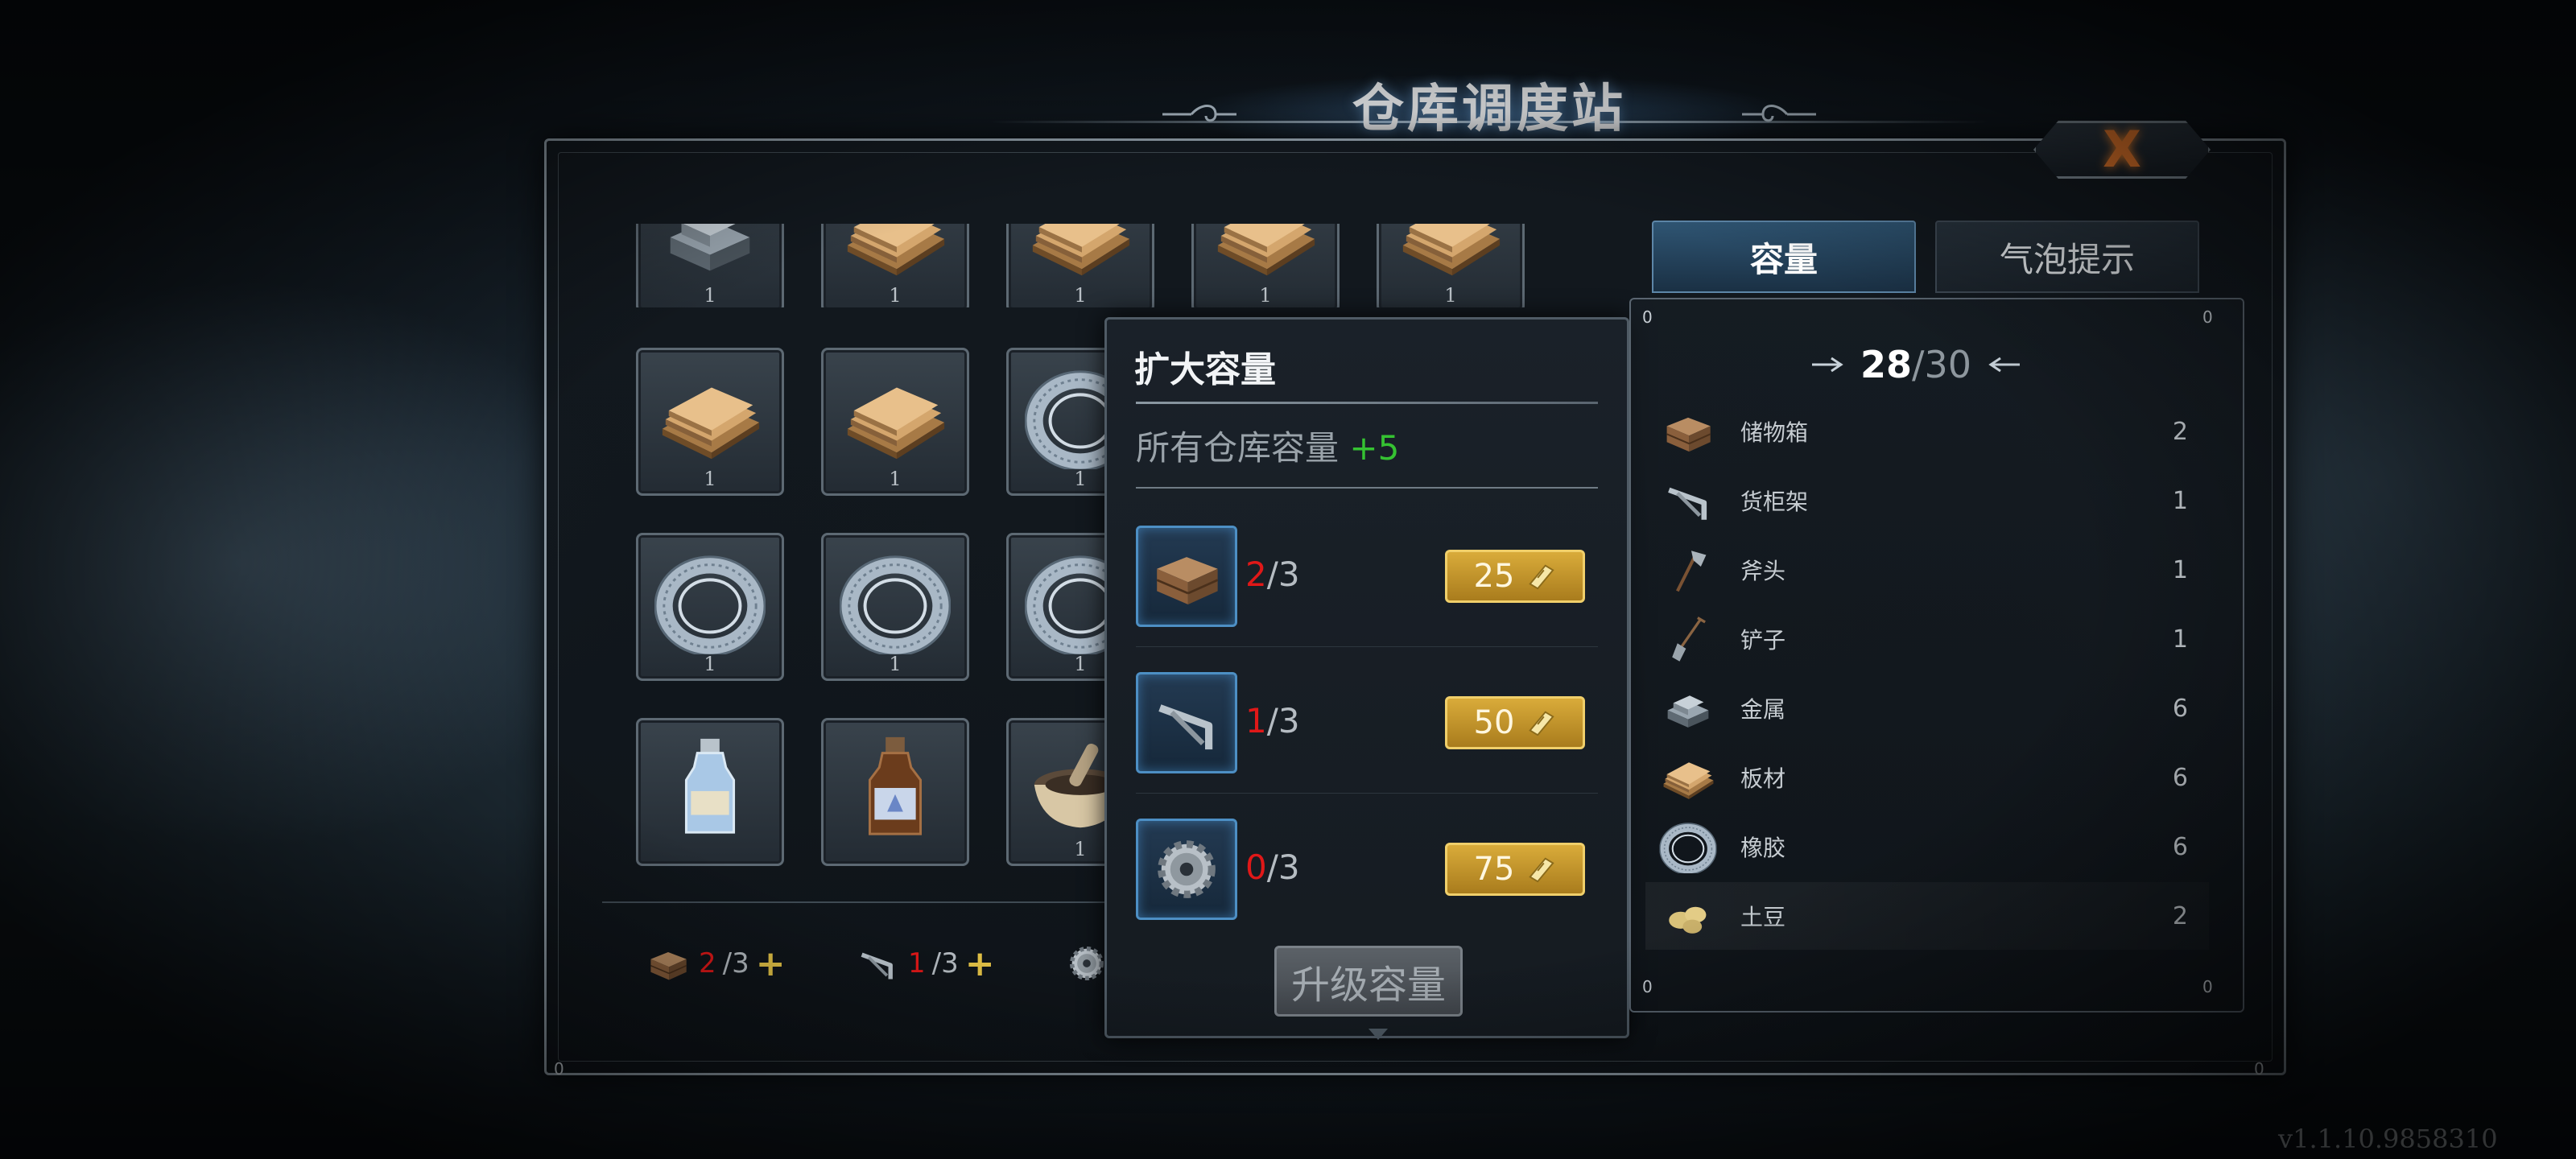 Image resolution: width=2576 pixels, height=1159 pixels. I want to click on resource-row: 橡胶 6, so click(1927, 847).